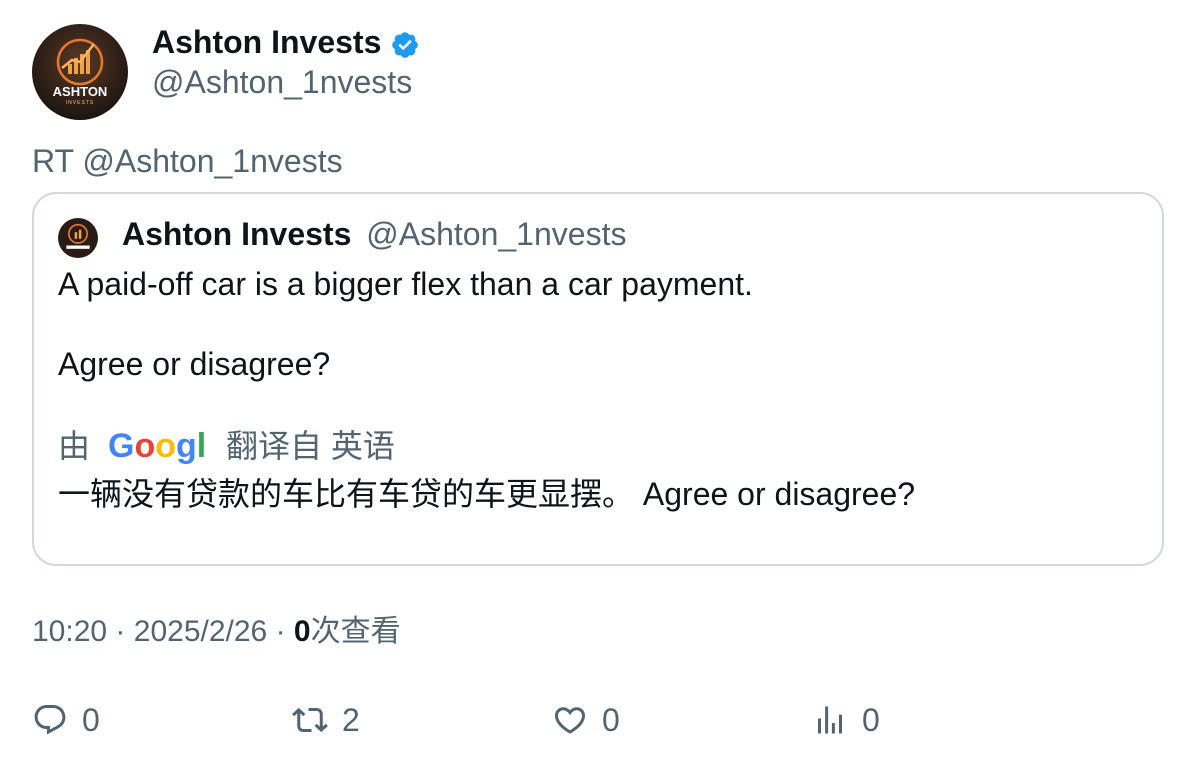  I want to click on quoted-header: Ashton Invests @Ashton_1nvests, so click(374, 234).